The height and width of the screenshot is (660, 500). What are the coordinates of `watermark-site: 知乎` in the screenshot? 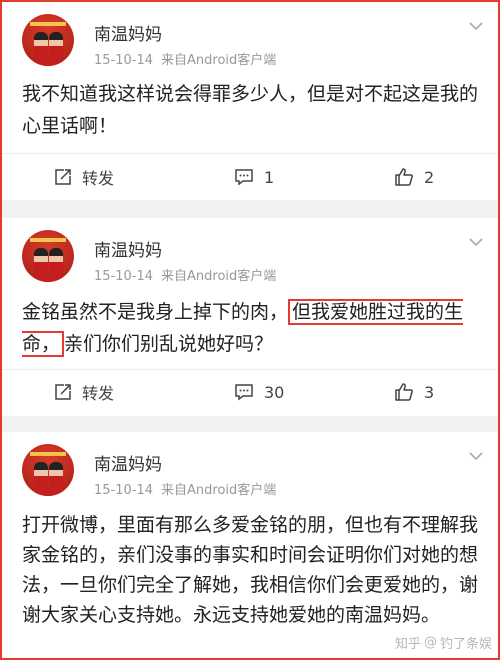 It's located at (407, 644).